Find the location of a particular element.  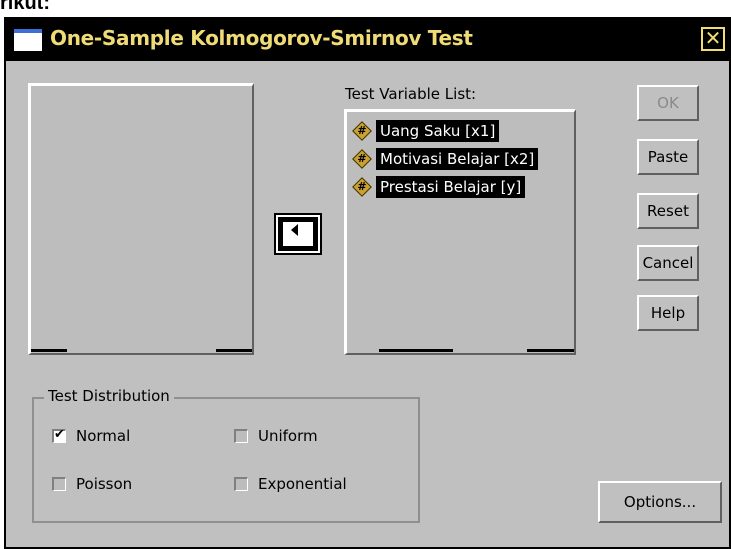

close-icon: ✕ is located at coordinates (713, 38).